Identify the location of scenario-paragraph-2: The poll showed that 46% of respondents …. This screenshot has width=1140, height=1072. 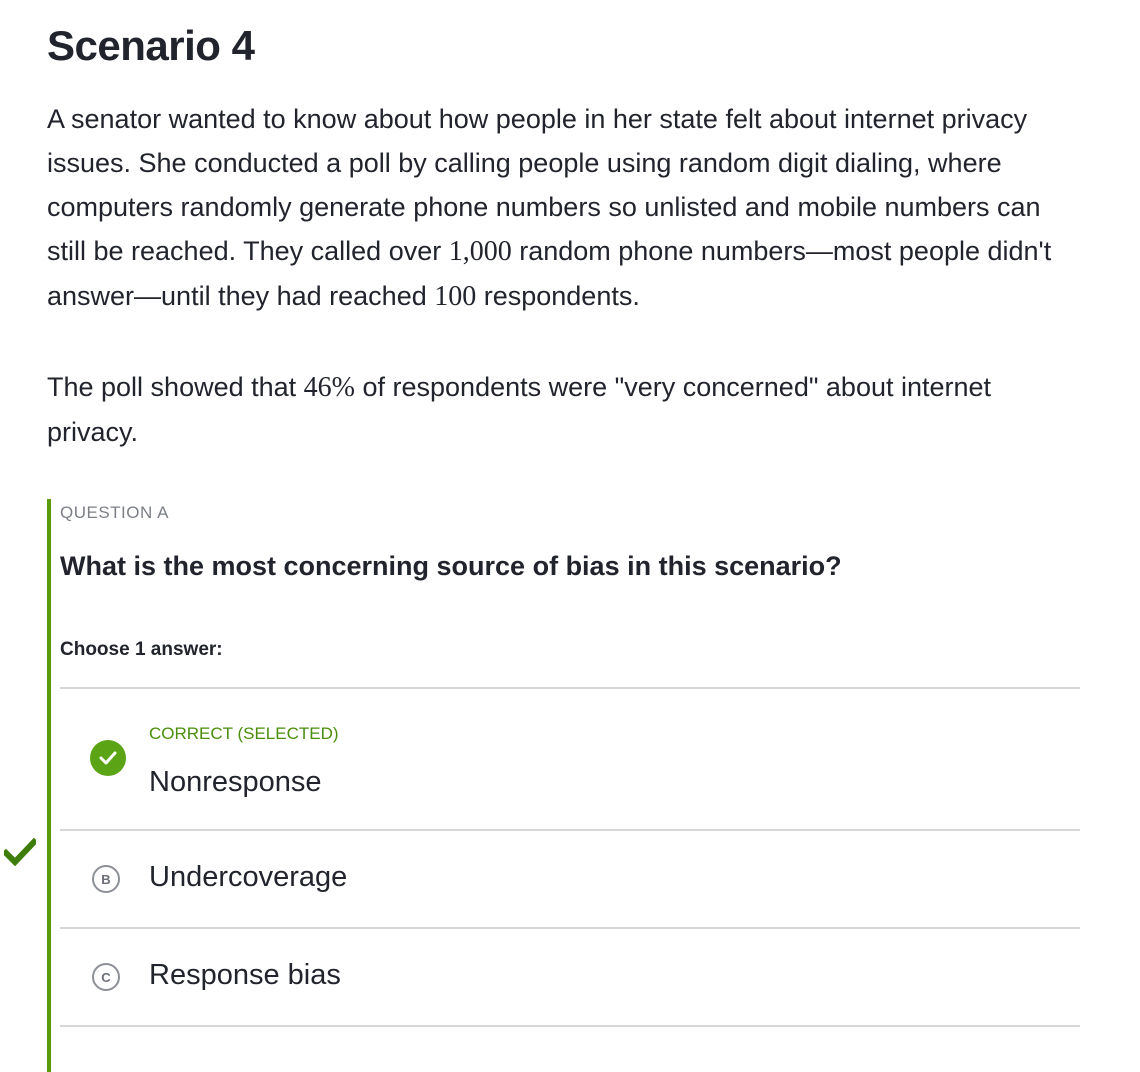
(527, 409).